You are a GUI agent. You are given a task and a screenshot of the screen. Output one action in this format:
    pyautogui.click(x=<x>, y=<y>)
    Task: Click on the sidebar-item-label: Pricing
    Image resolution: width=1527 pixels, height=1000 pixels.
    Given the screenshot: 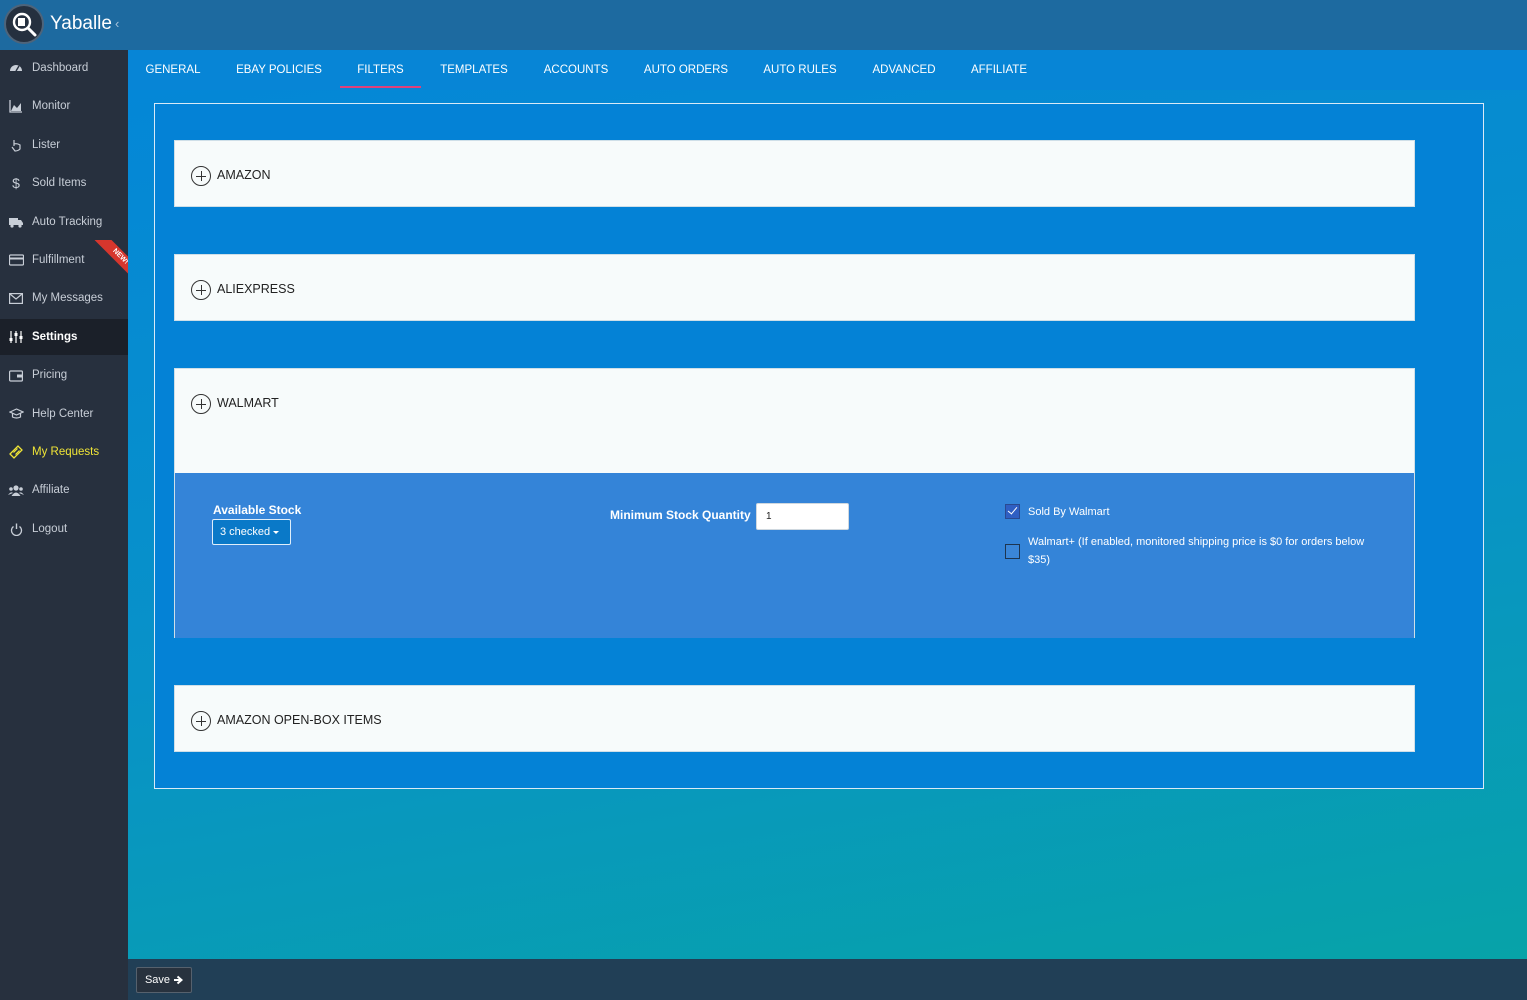 What is the action you would take?
    pyautogui.click(x=50, y=375)
    